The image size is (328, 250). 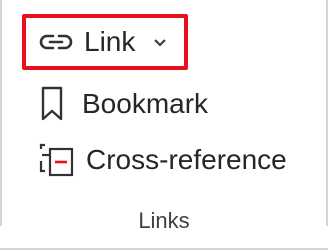 I want to click on group-label: Links, so click(x=164, y=220).